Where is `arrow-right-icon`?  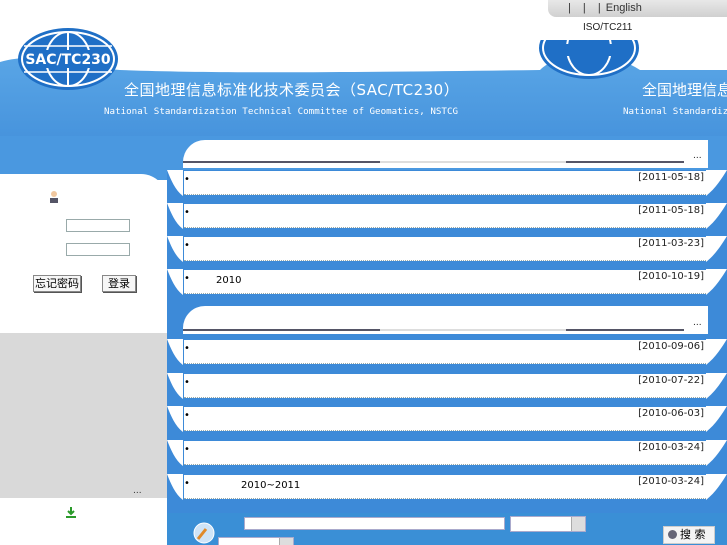
arrow-right-icon is located at coordinates (672, 534).